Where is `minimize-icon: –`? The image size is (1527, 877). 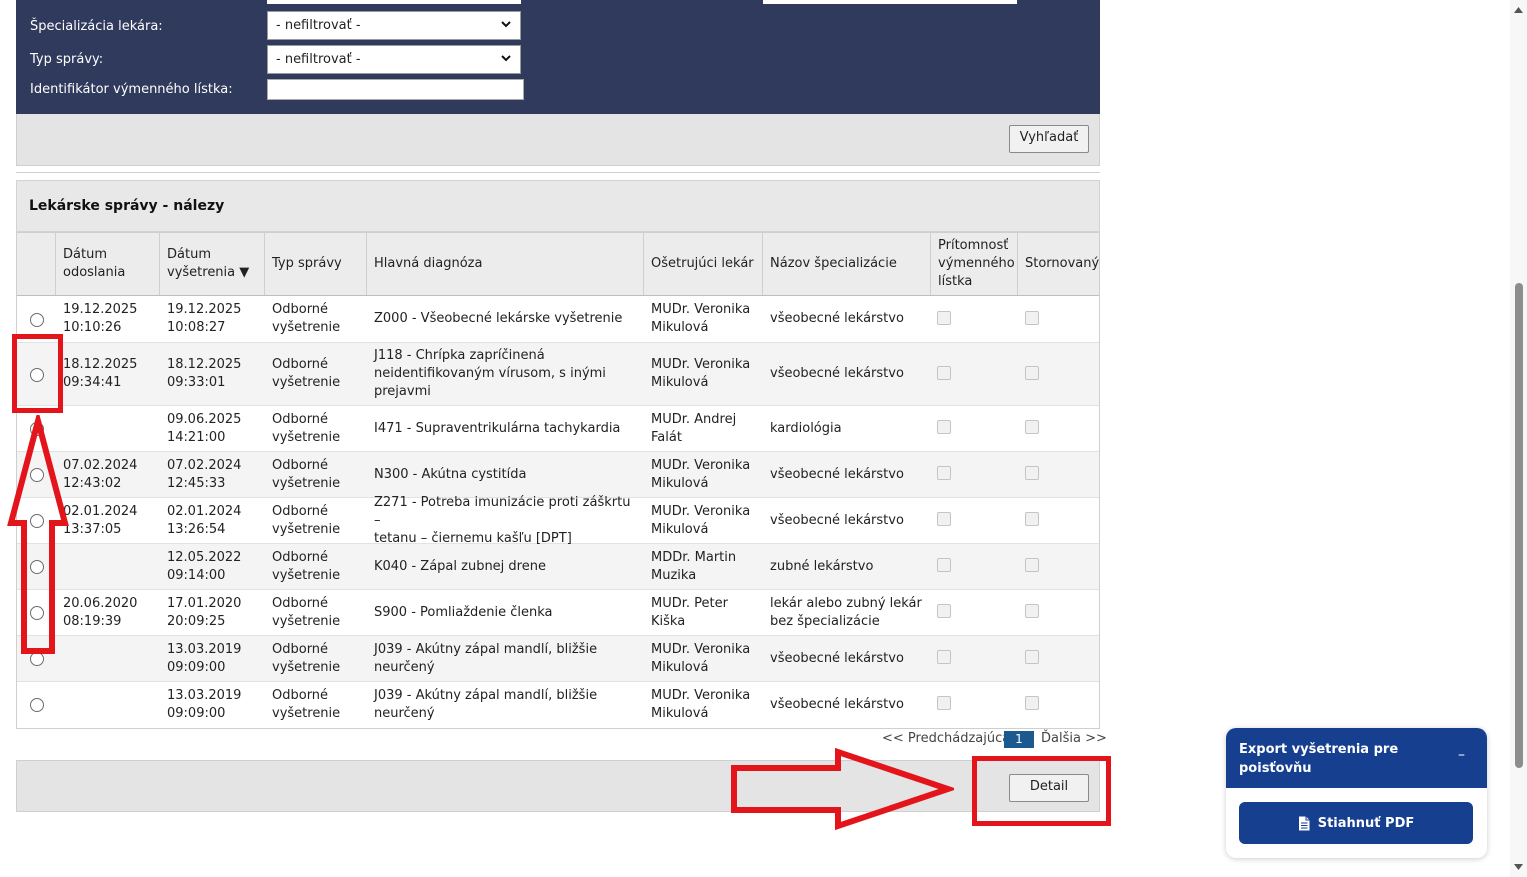
minimize-icon: – is located at coordinates (1461, 755).